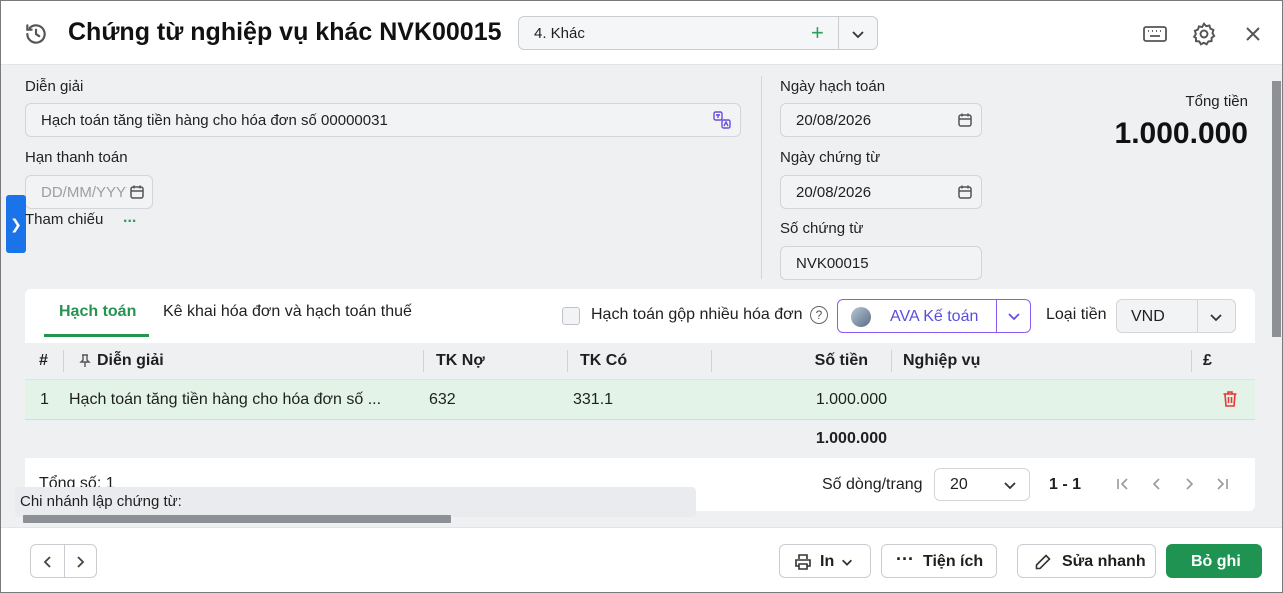 This screenshot has width=1283, height=593. Describe the element at coordinates (832, 263) in the screenshot. I see `voucher-no-value: NVK00015` at that location.